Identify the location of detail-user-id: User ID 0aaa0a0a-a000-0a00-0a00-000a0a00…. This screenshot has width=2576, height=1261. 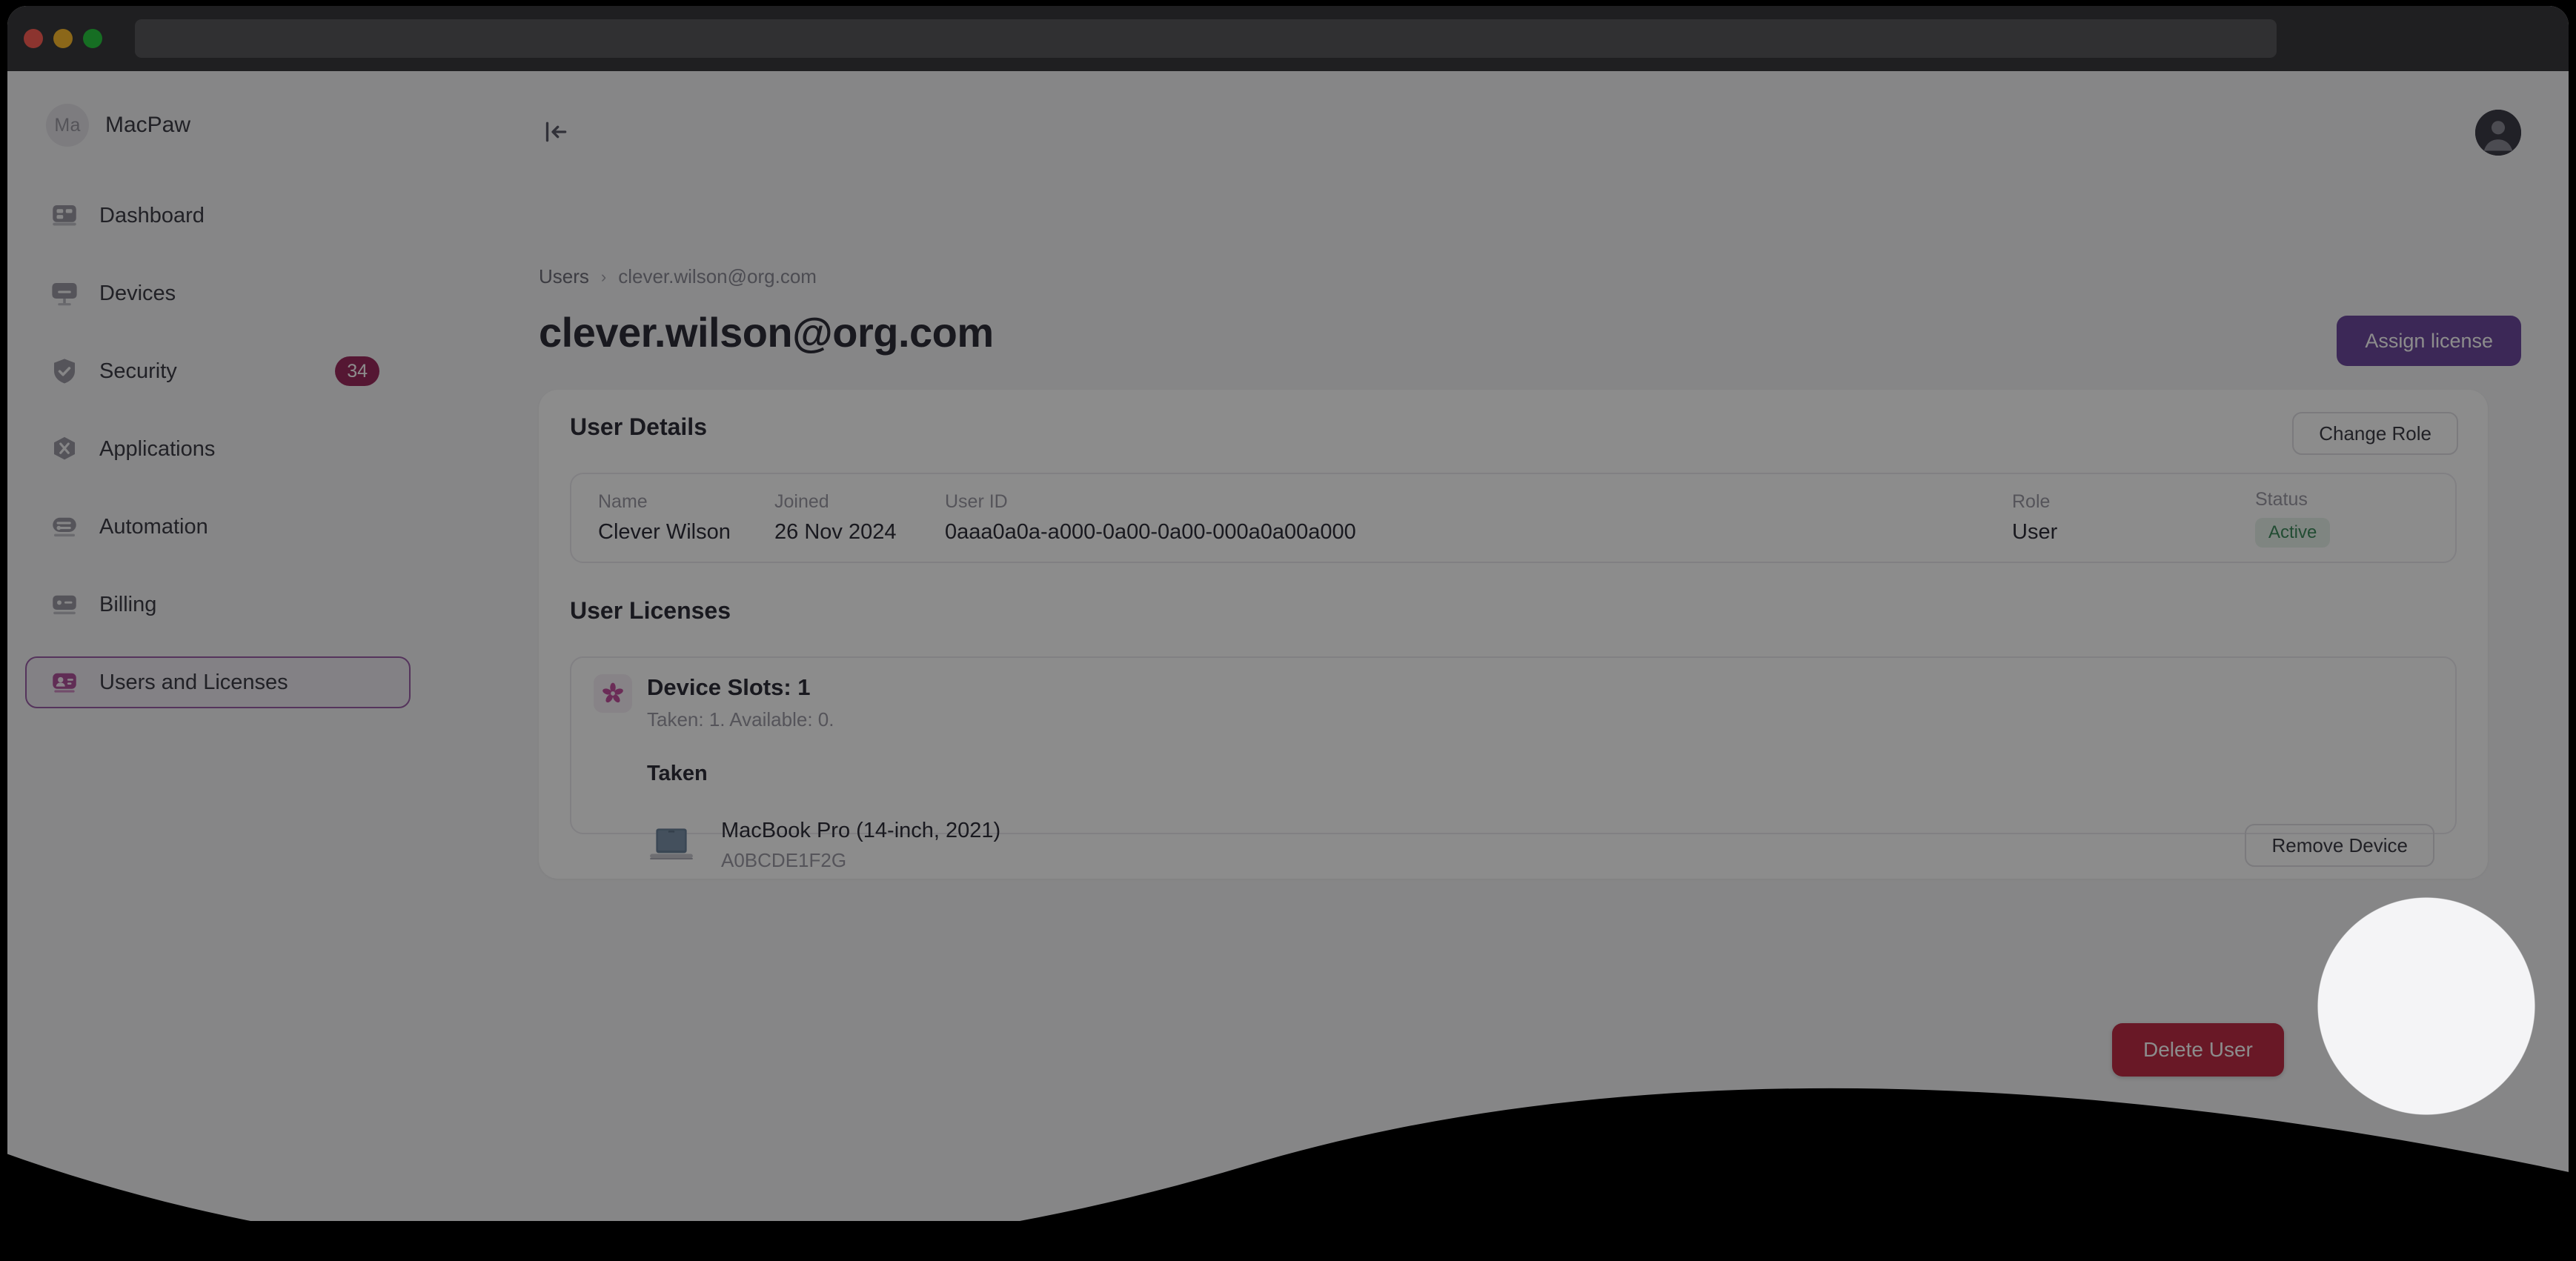
(1150, 518).